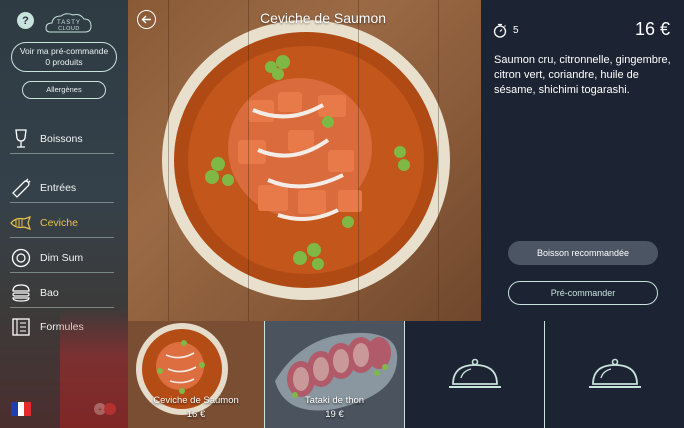  I want to click on fish-icon, so click(21, 223).